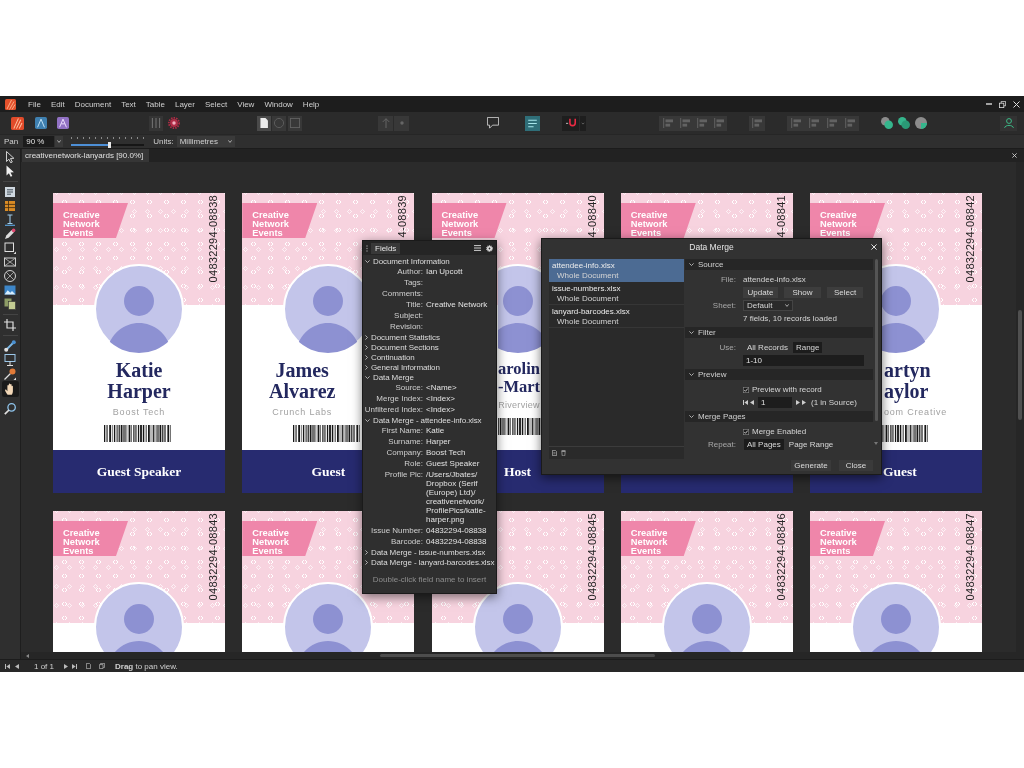 The image size is (1024, 768). I want to click on menu-item: File, so click(34, 104).